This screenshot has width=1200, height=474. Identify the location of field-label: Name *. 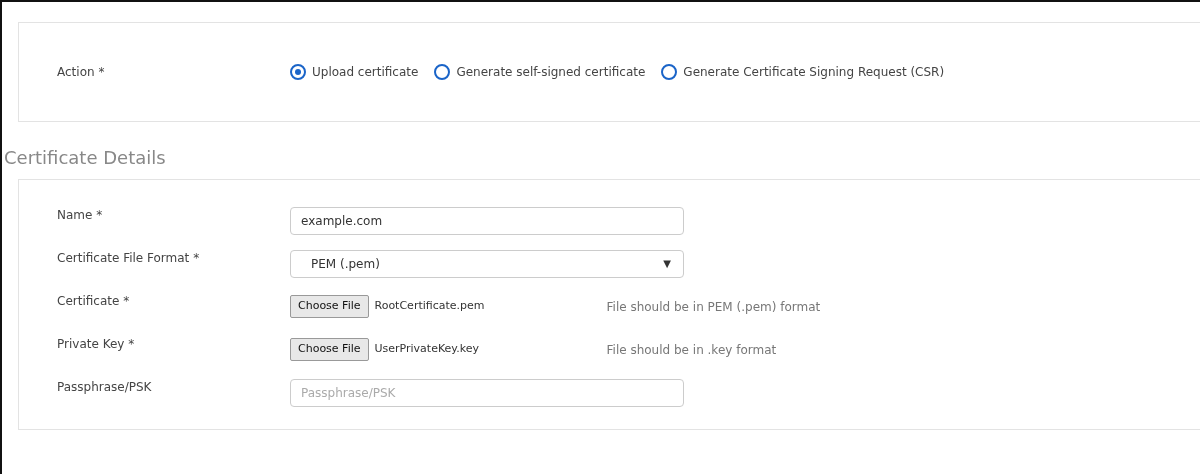
(80, 215).